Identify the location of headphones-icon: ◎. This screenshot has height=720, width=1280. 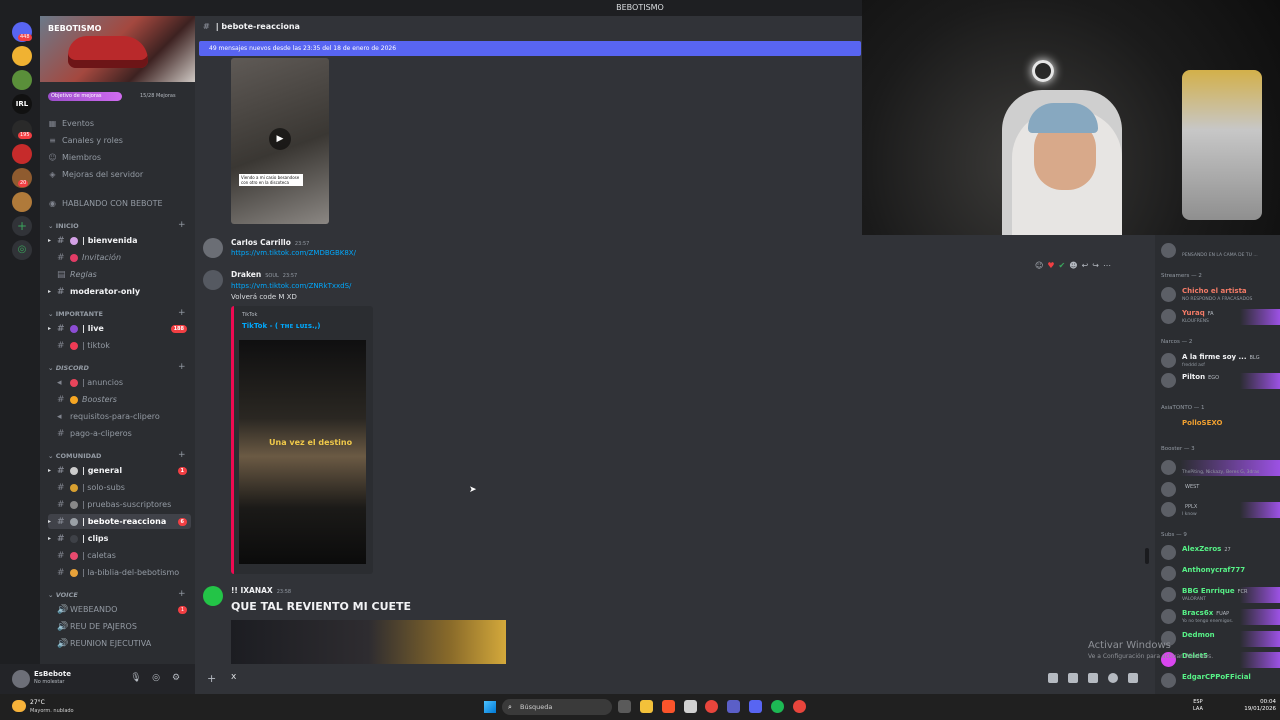
(156, 678).